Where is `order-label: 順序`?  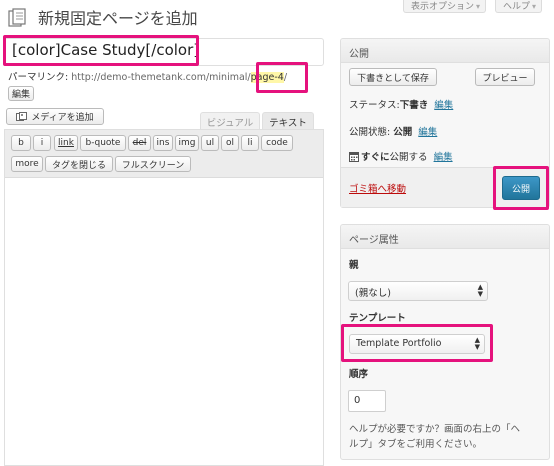 order-label: 順序 is located at coordinates (359, 374).